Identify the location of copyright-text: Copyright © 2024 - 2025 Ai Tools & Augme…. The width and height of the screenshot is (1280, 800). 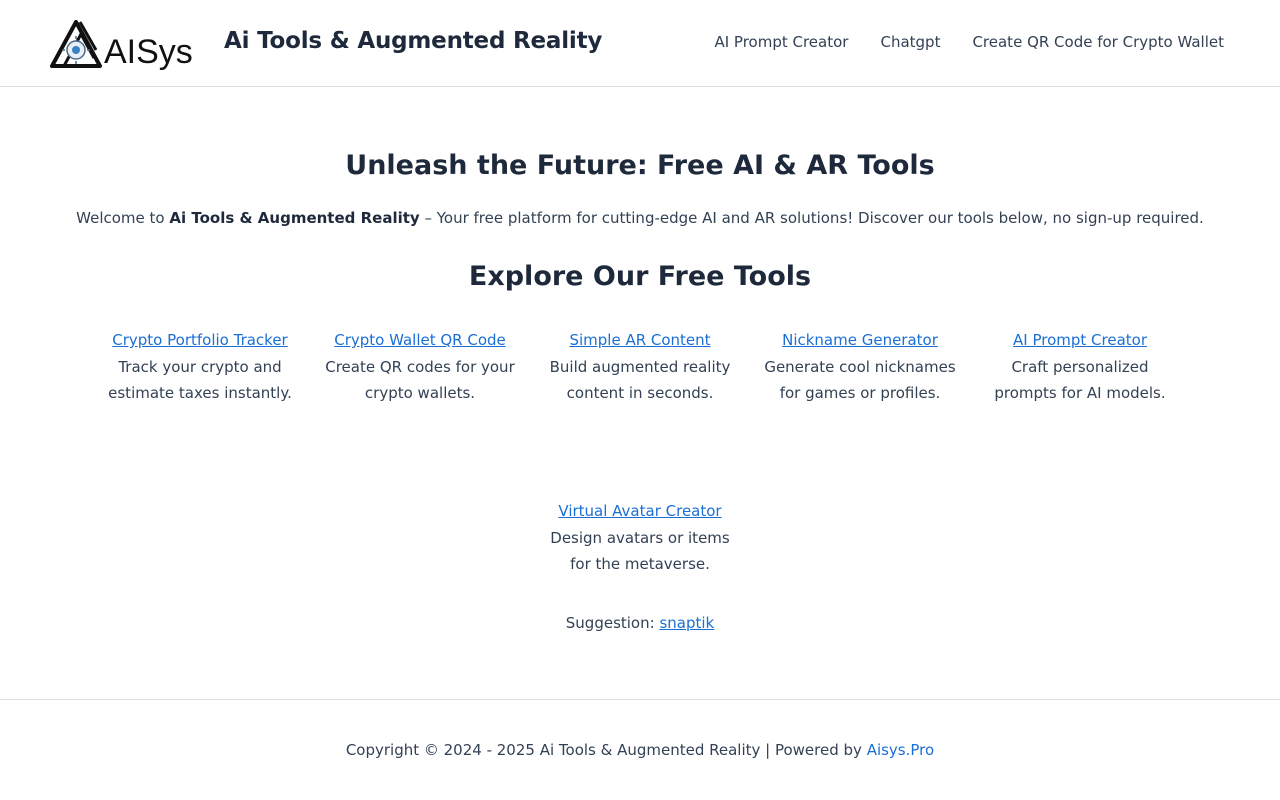
(640, 750).